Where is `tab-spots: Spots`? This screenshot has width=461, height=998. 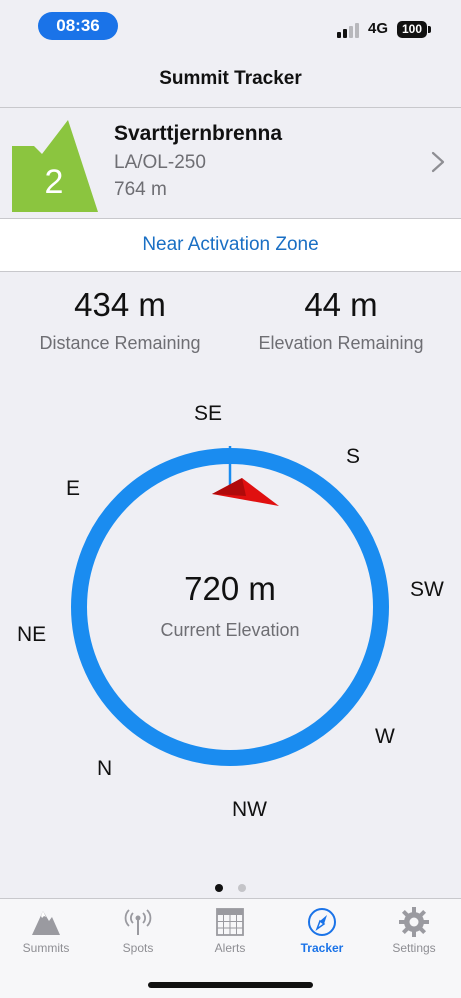
tab-spots: Spots is located at coordinates (138, 931).